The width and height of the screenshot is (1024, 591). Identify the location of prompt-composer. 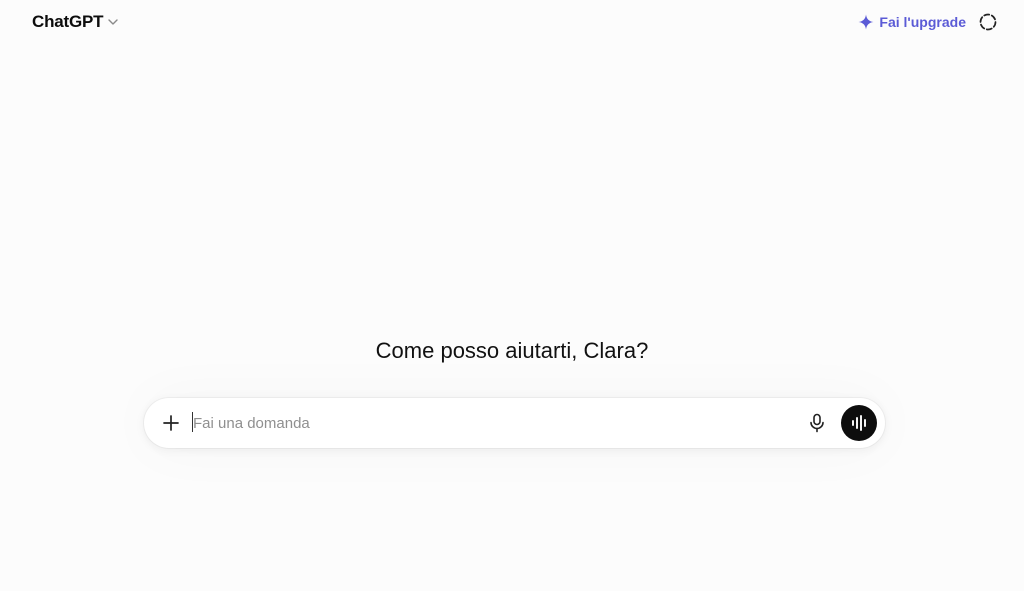
(514, 423).